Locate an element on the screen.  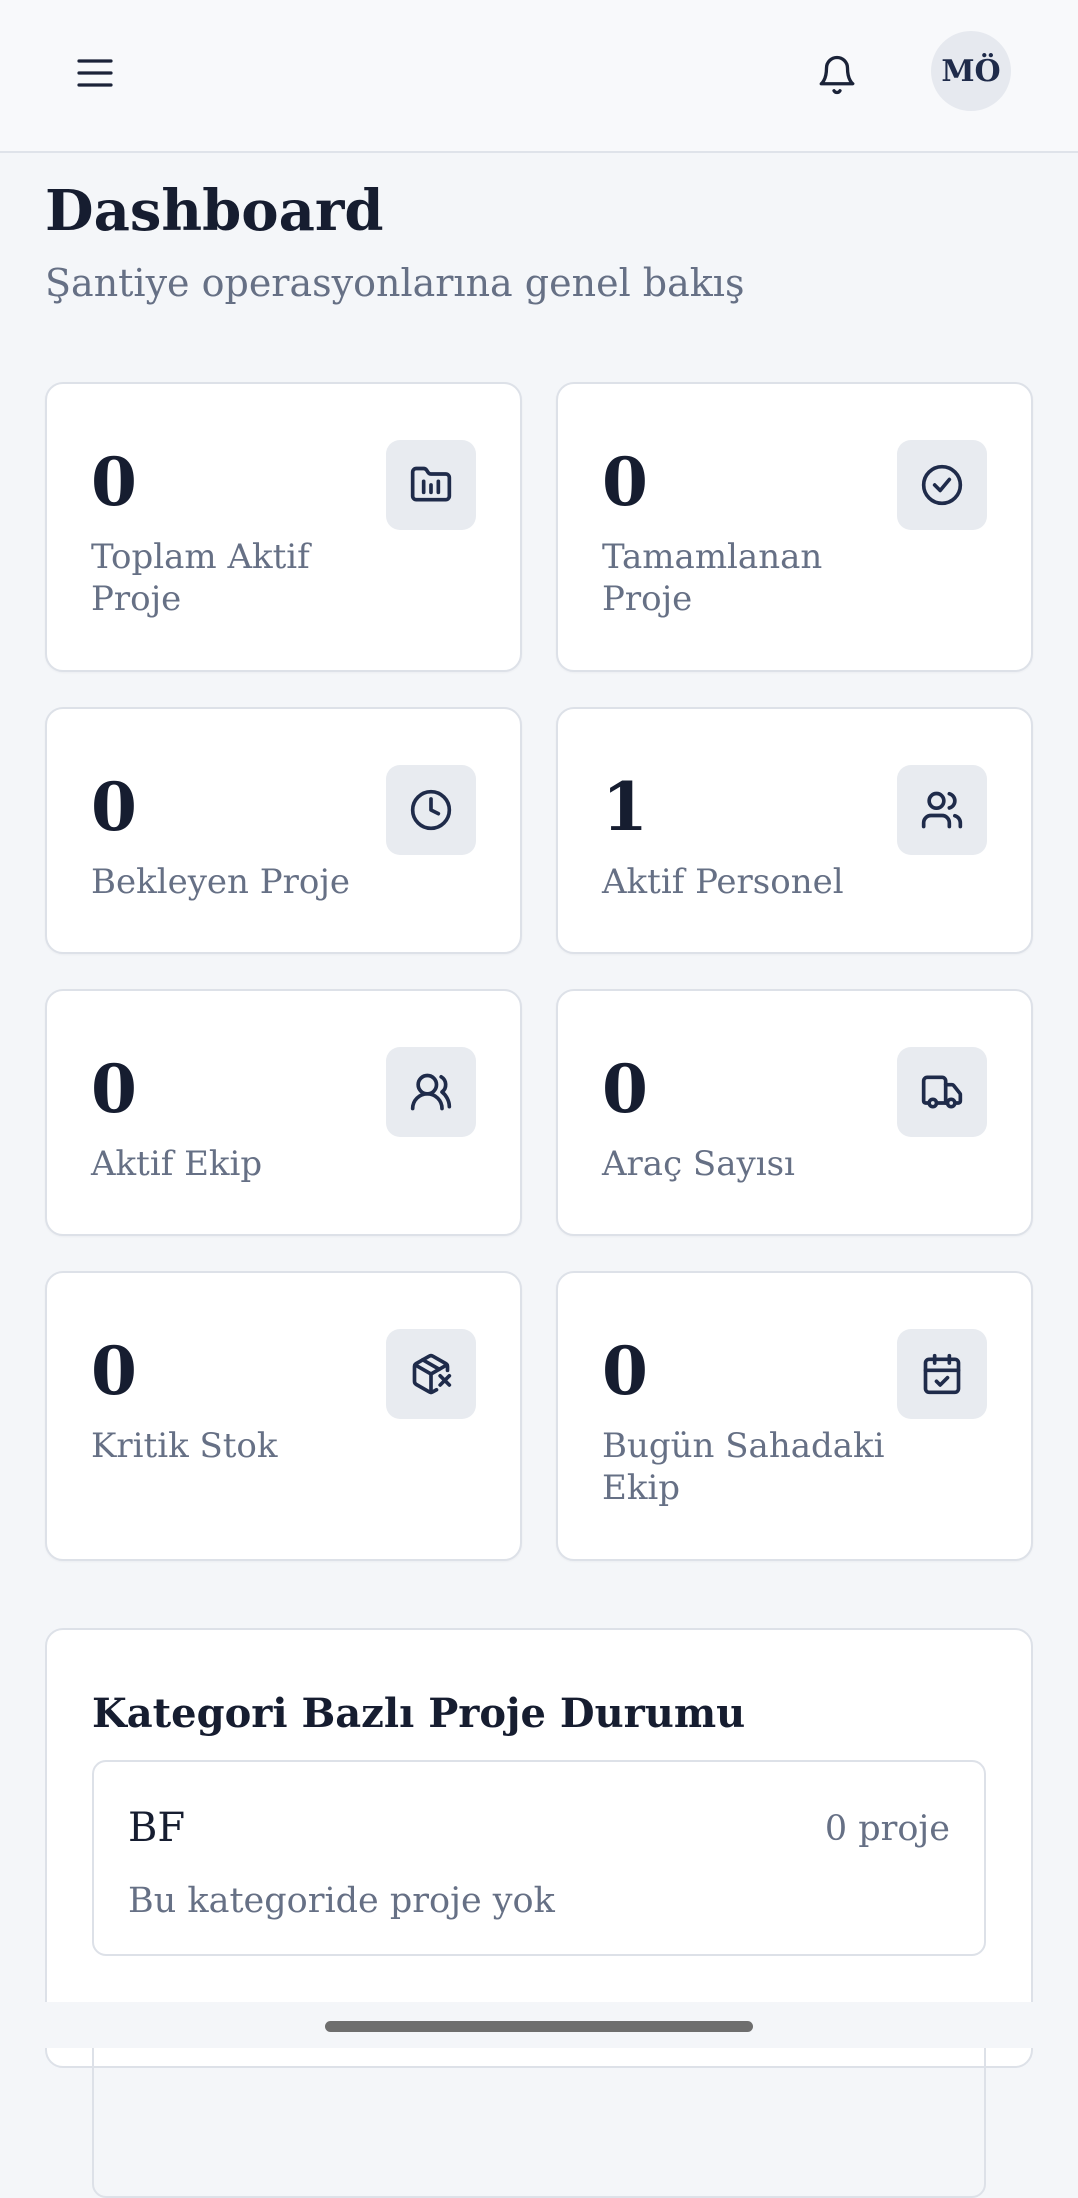
stat-card-teams-on-site-today: 0 Bugün Sahadaki Ekip is located at coordinates (794, 1416).